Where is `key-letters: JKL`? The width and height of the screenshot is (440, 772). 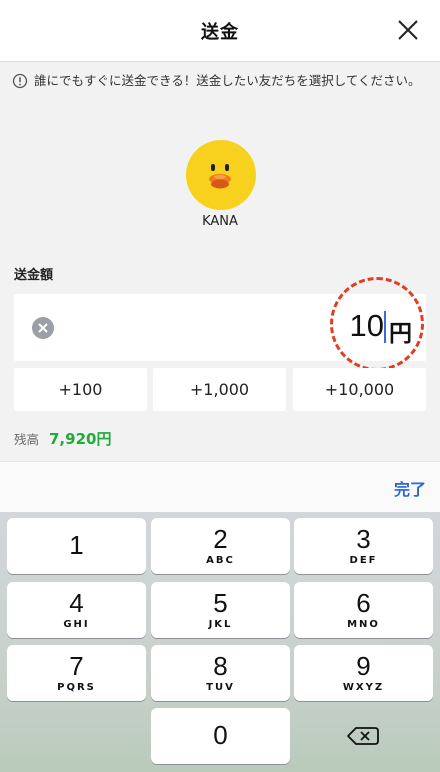 key-letters: JKL is located at coordinates (220, 624).